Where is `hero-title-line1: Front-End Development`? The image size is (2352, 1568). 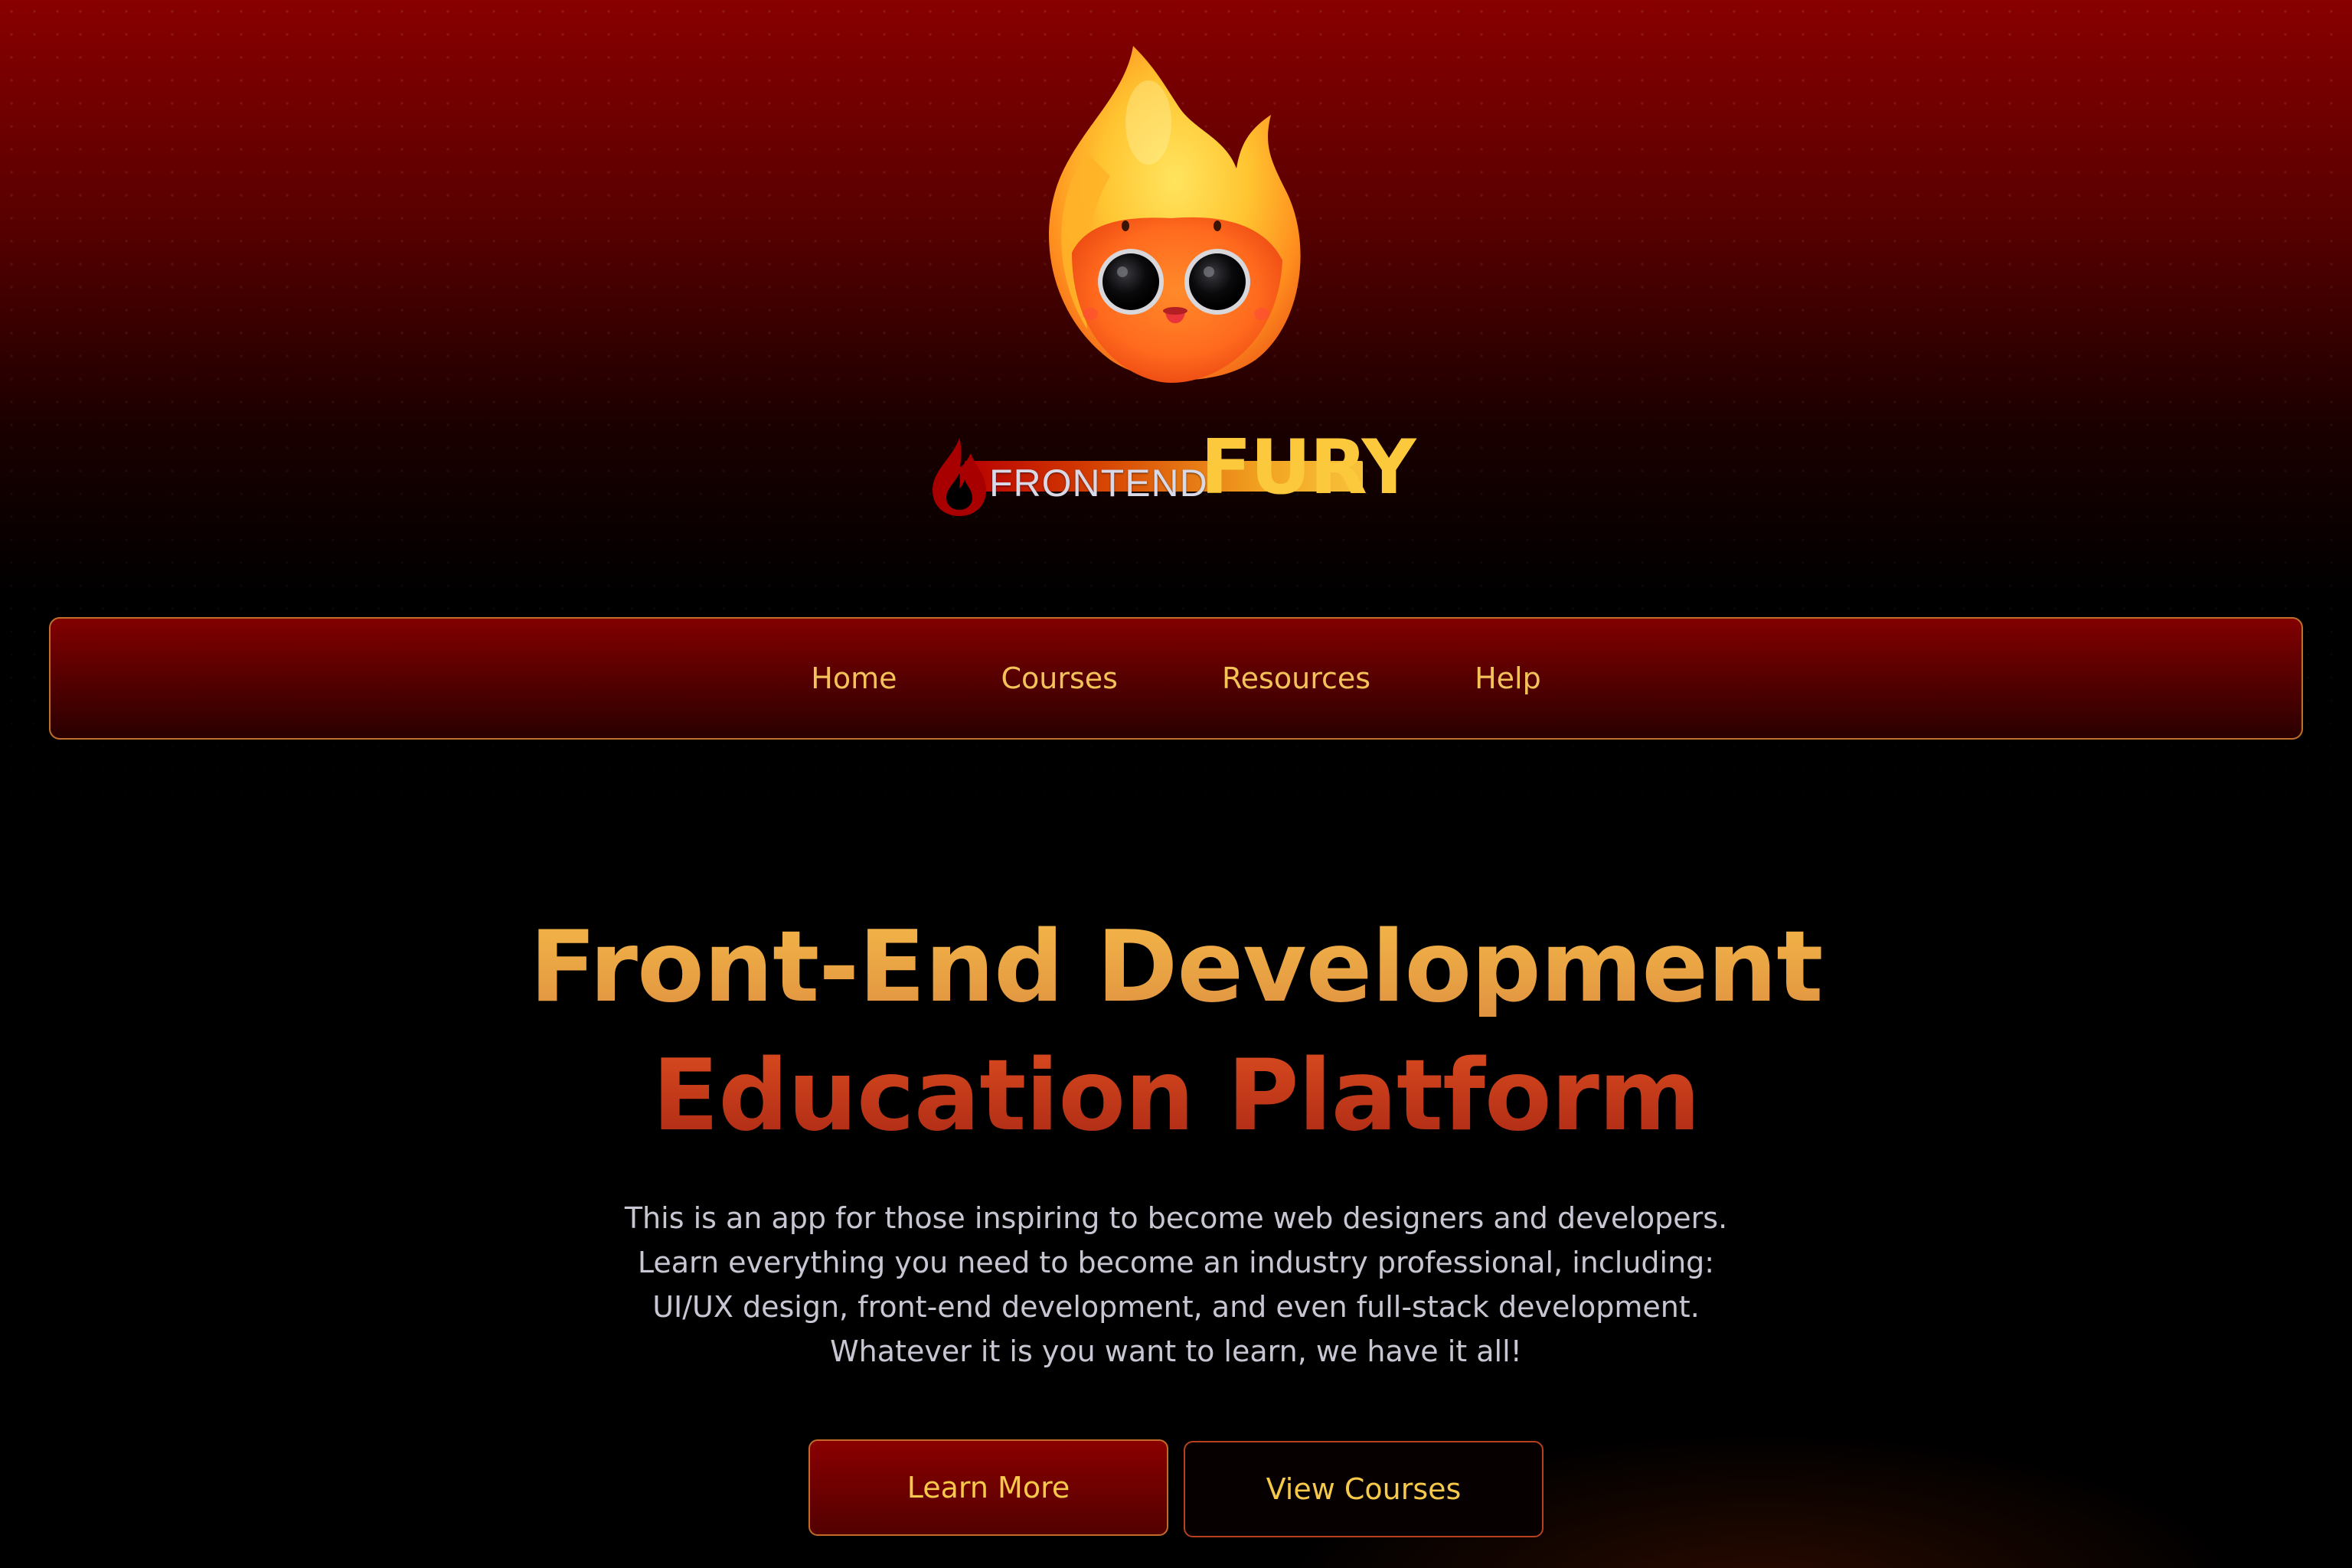 hero-title-line1: Front-End Development is located at coordinates (1176, 968).